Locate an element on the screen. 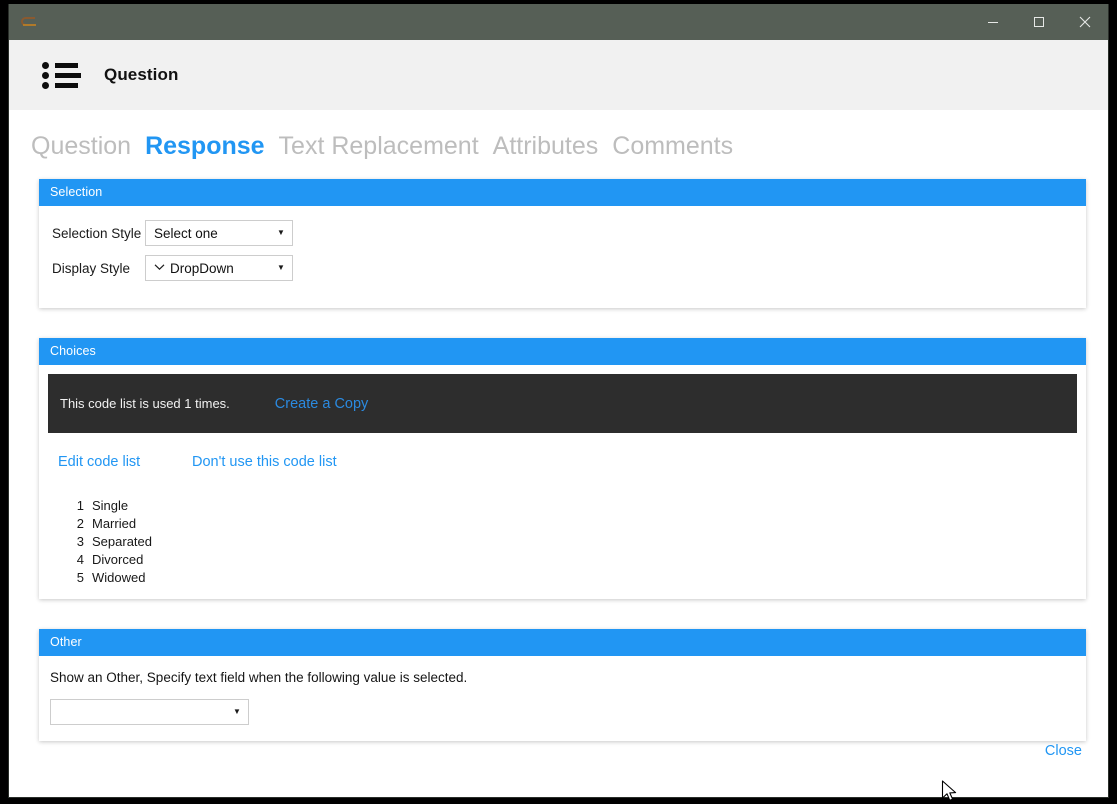 The height and width of the screenshot is (804, 1117). display-style-value: DropDown is located at coordinates (202, 268).